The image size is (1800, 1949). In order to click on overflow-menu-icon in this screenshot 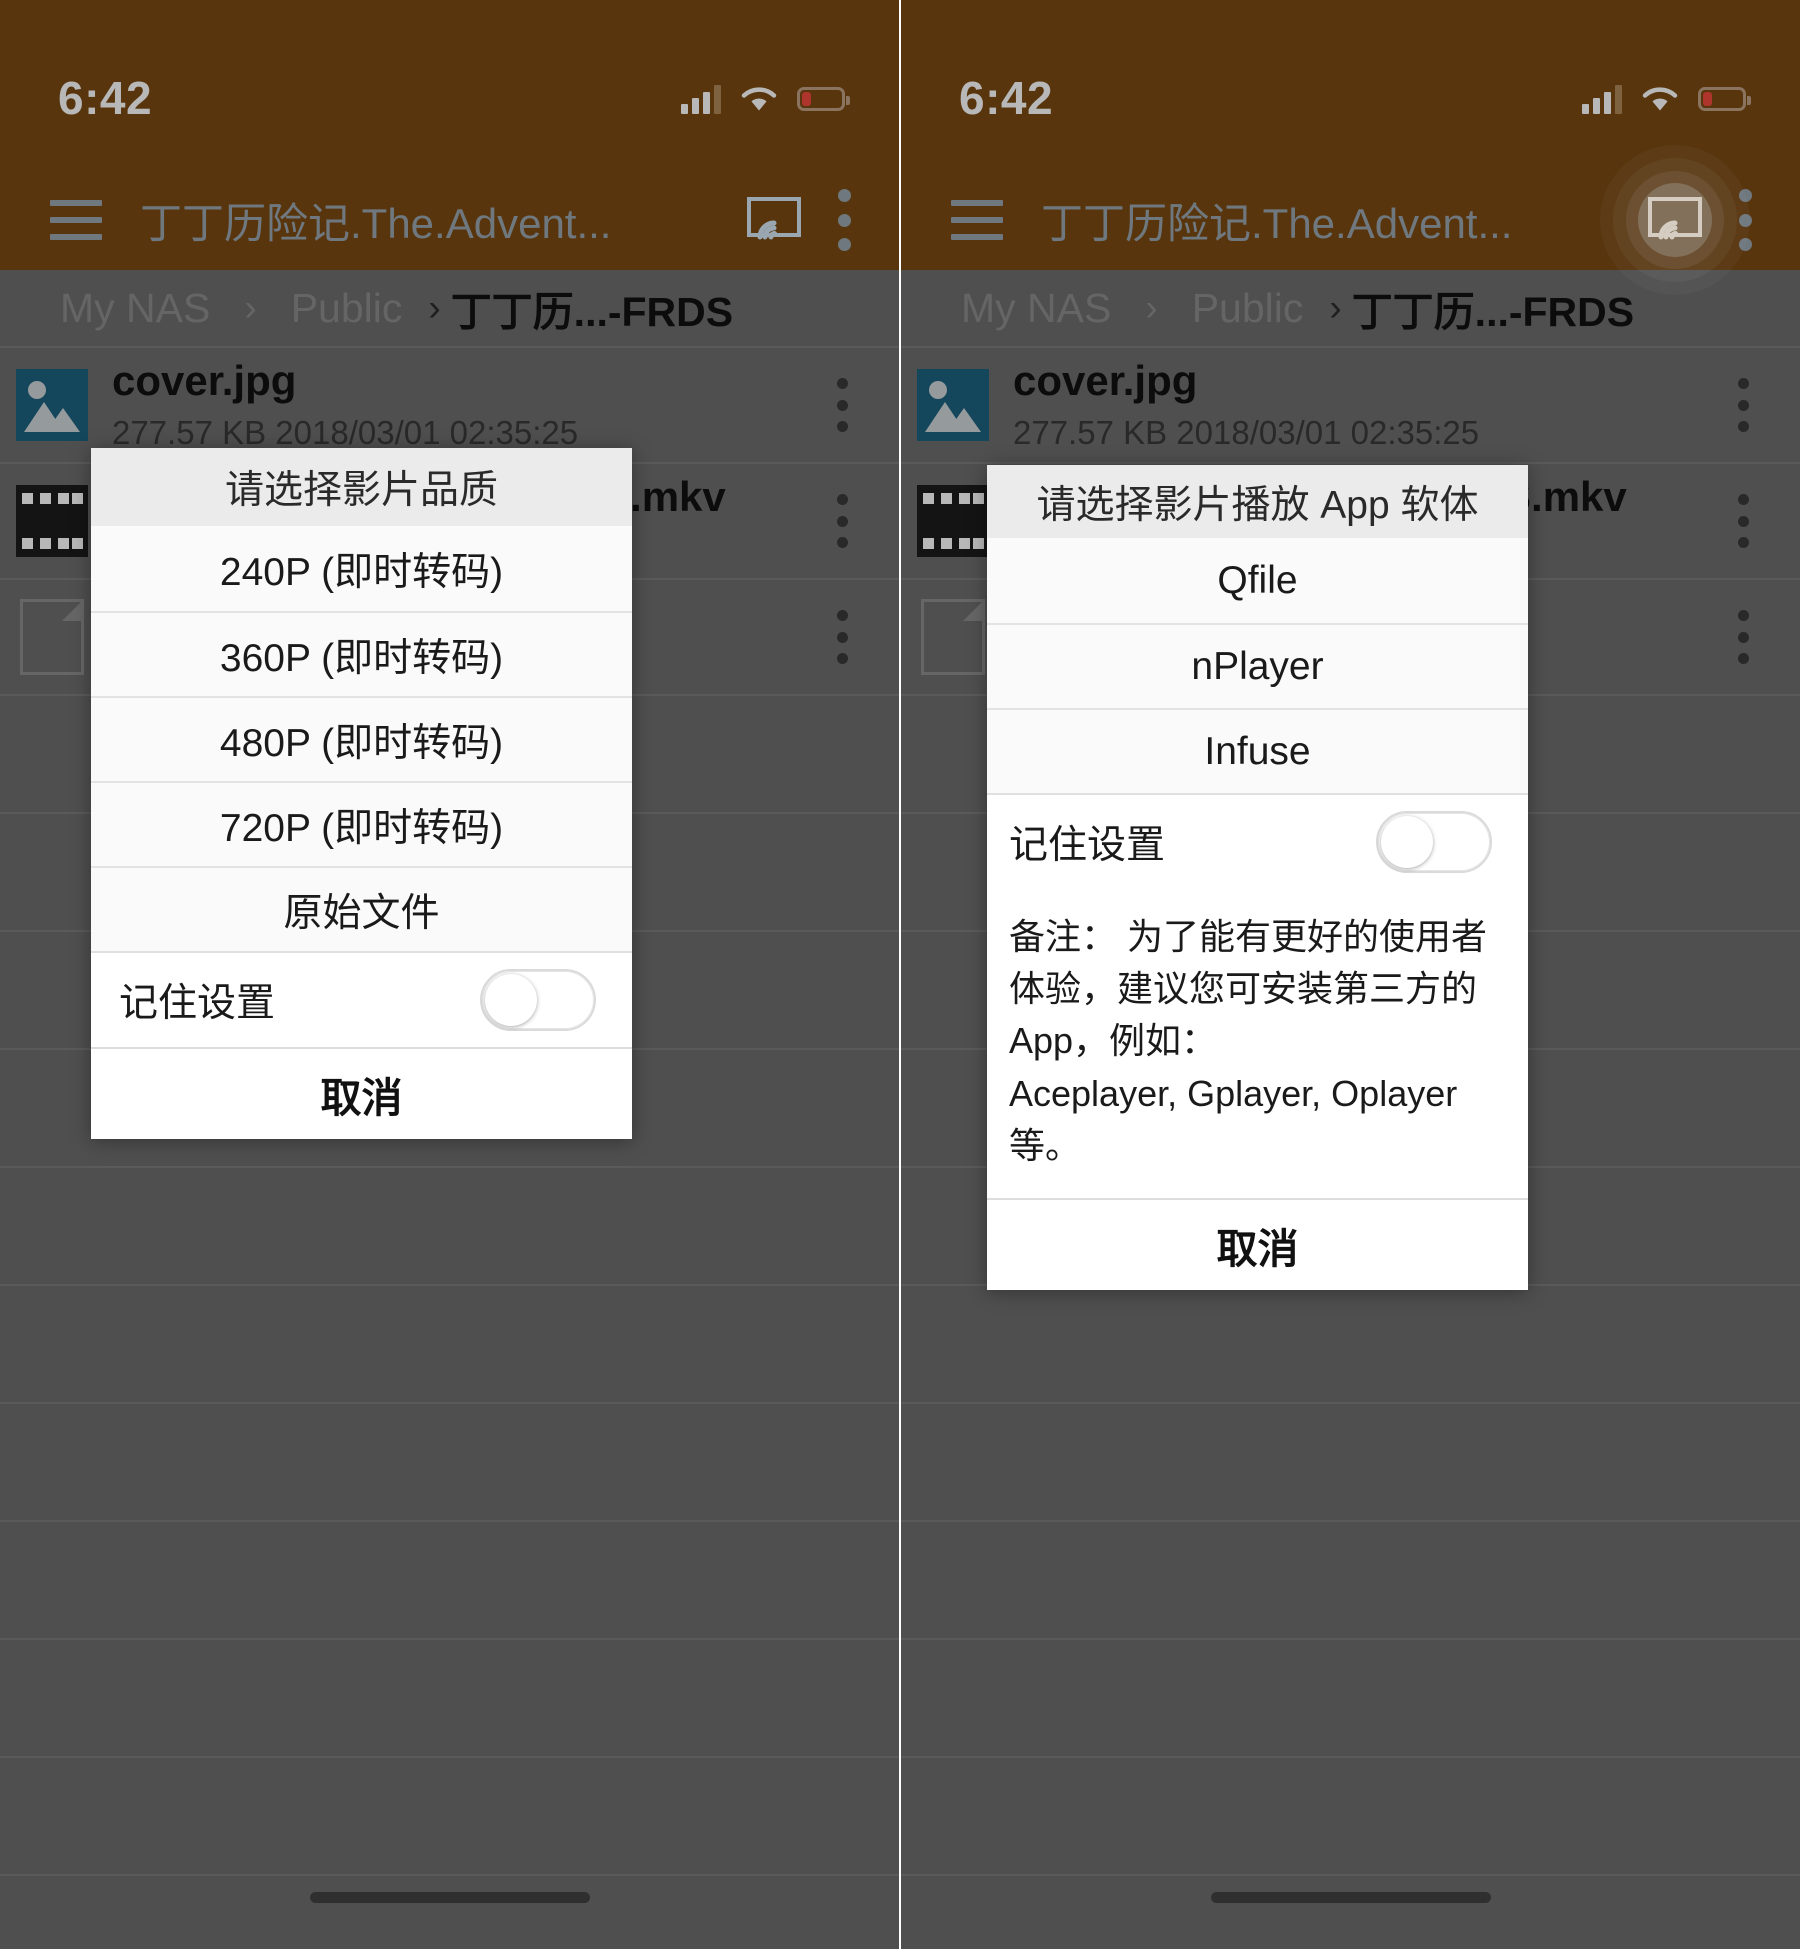, I will do `click(844, 220)`.